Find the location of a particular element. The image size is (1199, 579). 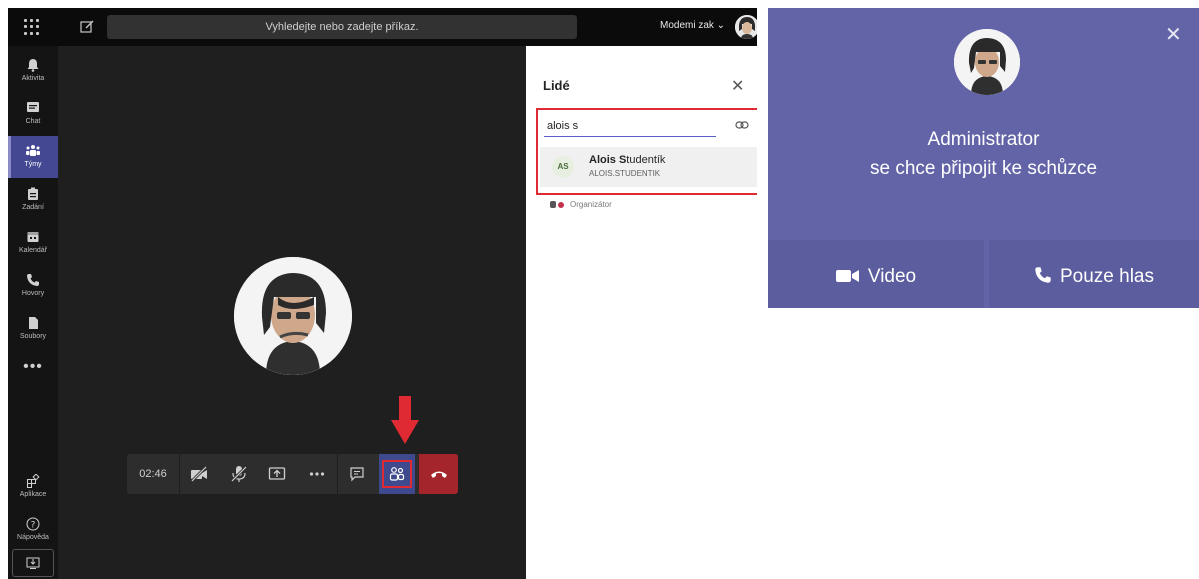

mic-off-icon is located at coordinates (239, 474).